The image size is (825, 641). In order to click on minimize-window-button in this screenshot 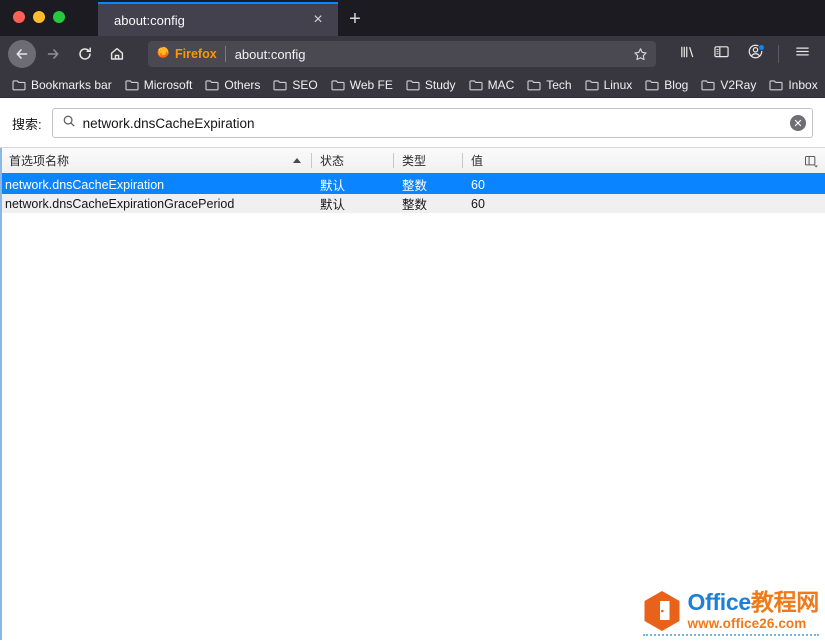, I will do `click(39, 17)`.